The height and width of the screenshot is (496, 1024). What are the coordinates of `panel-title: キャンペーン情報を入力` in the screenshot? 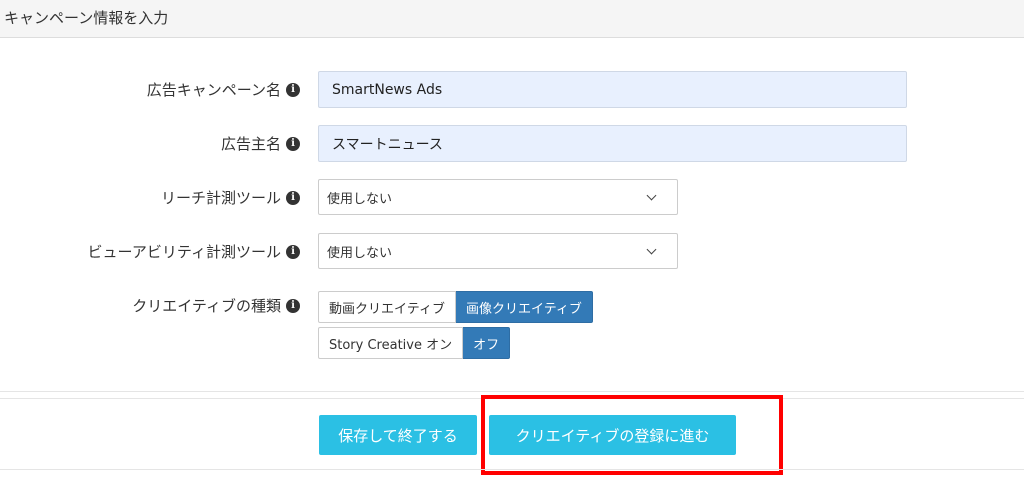 It's located at (86, 18).